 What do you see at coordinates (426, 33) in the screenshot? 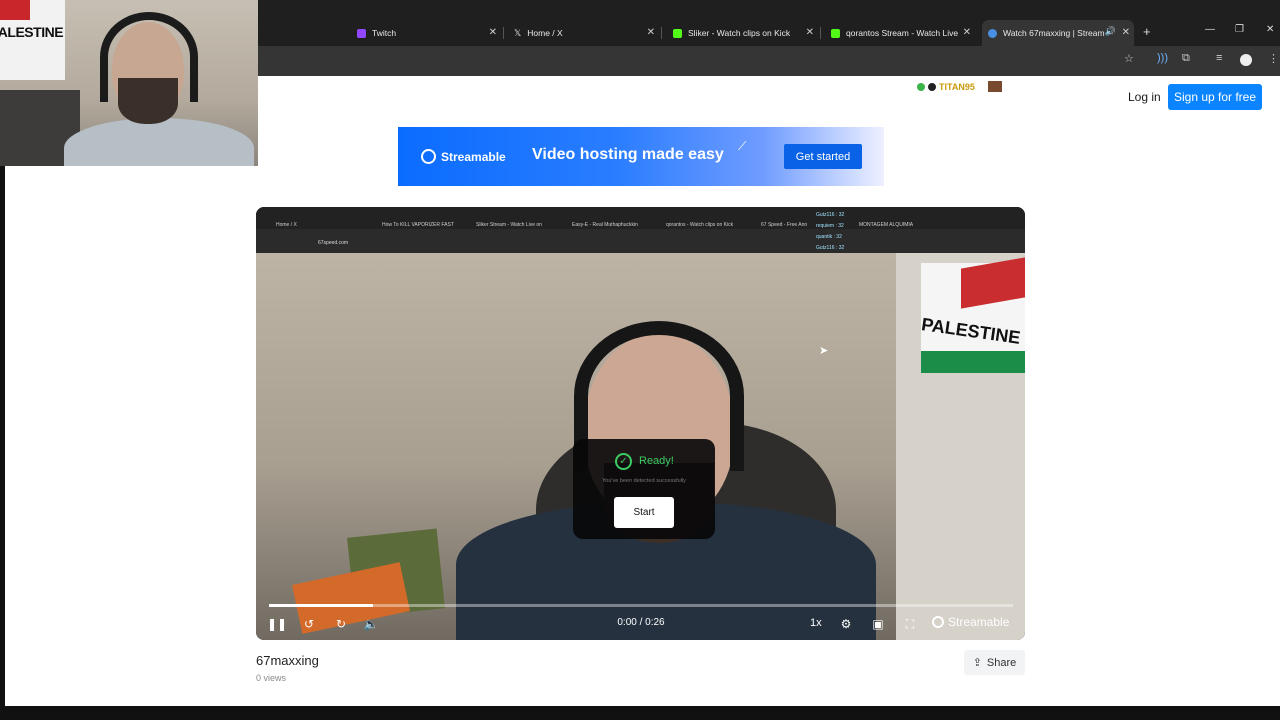
I see `tab-twitch: Twitch ✕` at bounding box center [426, 33].